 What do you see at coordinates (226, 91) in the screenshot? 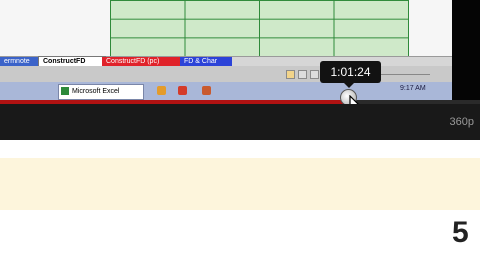
I see `windows-taskbar: Microsoft Excel 9:17 AM` at bounding box center [226, 91].